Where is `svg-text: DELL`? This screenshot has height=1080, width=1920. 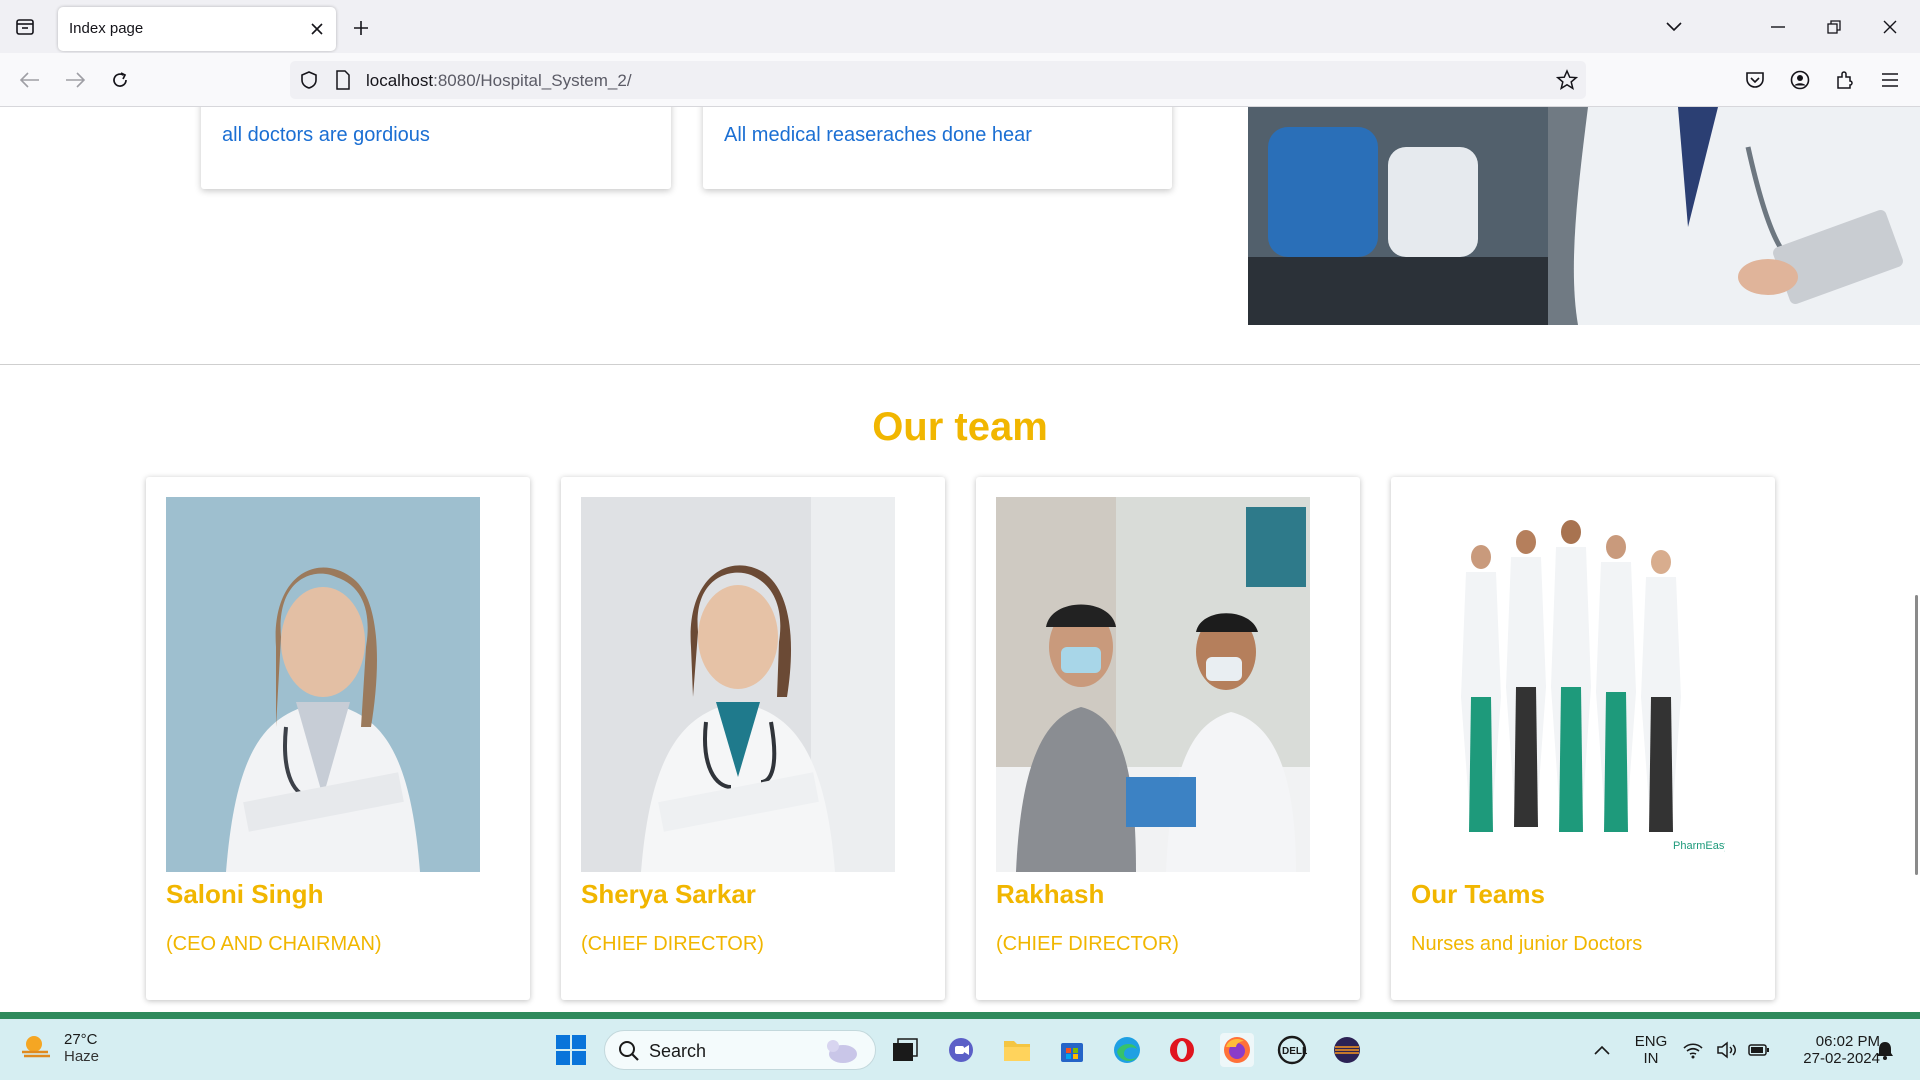 svg-text: DELL is located at coordinates (1294, 1051).